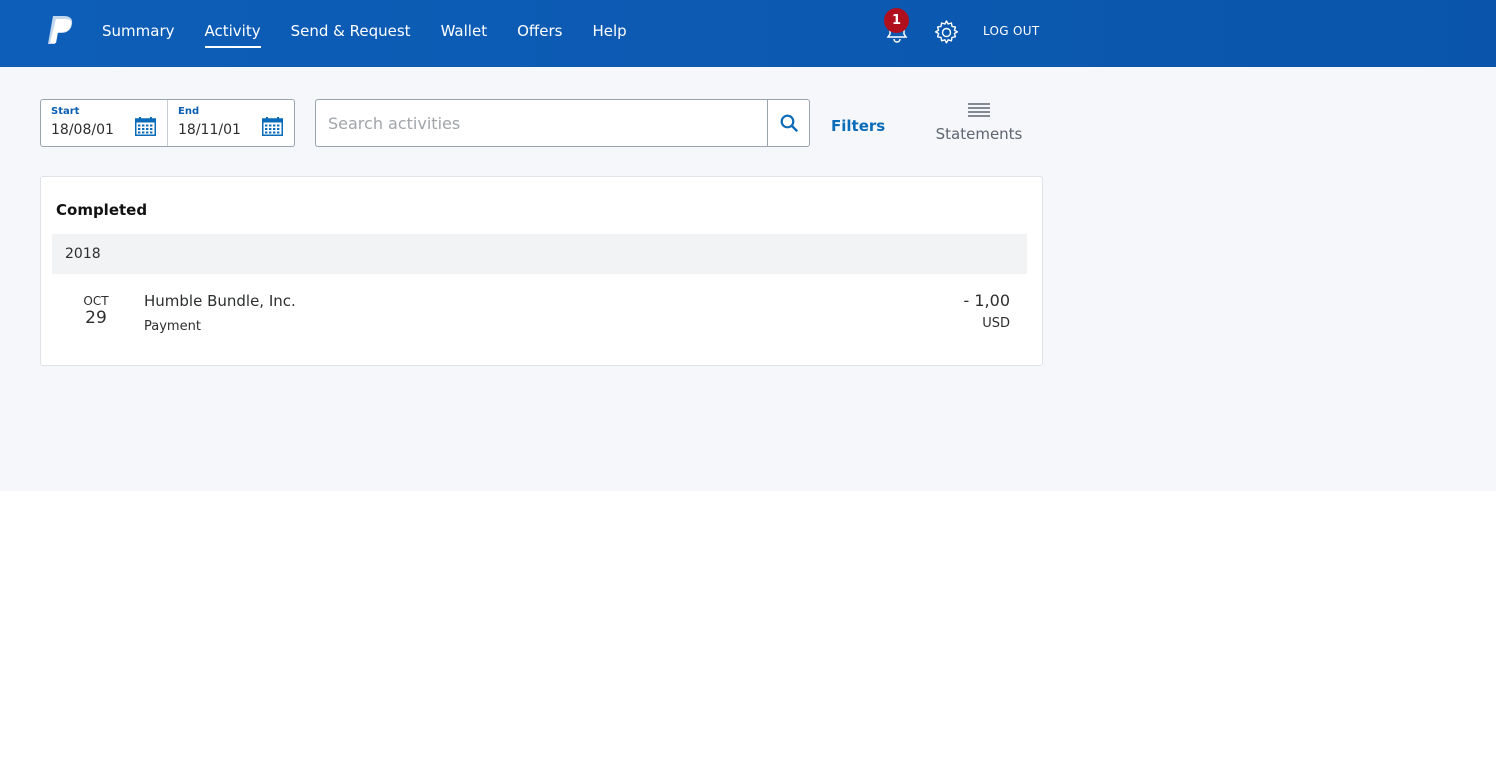 Image resolution: width=1496 pixels, height=783 pixels. I want to click on start-date-label: Start, so click(65, 111).